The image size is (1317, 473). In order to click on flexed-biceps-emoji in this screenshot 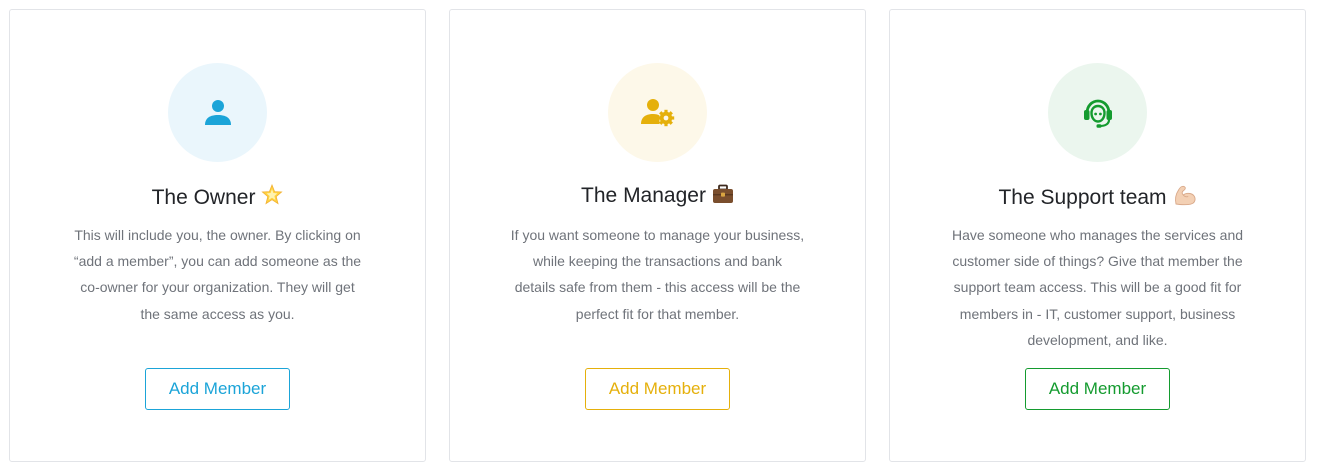, I will do `click(1185, 198)`.